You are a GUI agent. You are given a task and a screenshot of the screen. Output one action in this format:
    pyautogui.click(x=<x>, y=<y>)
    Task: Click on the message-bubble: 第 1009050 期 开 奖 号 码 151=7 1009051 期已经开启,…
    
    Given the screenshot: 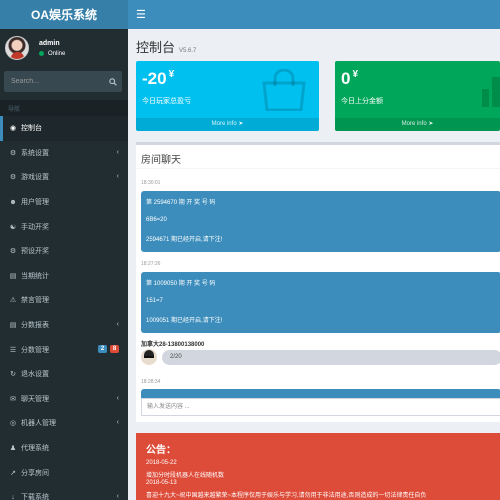 What is the action you would take?
    pyautogui.click(x=320, y=302)
    